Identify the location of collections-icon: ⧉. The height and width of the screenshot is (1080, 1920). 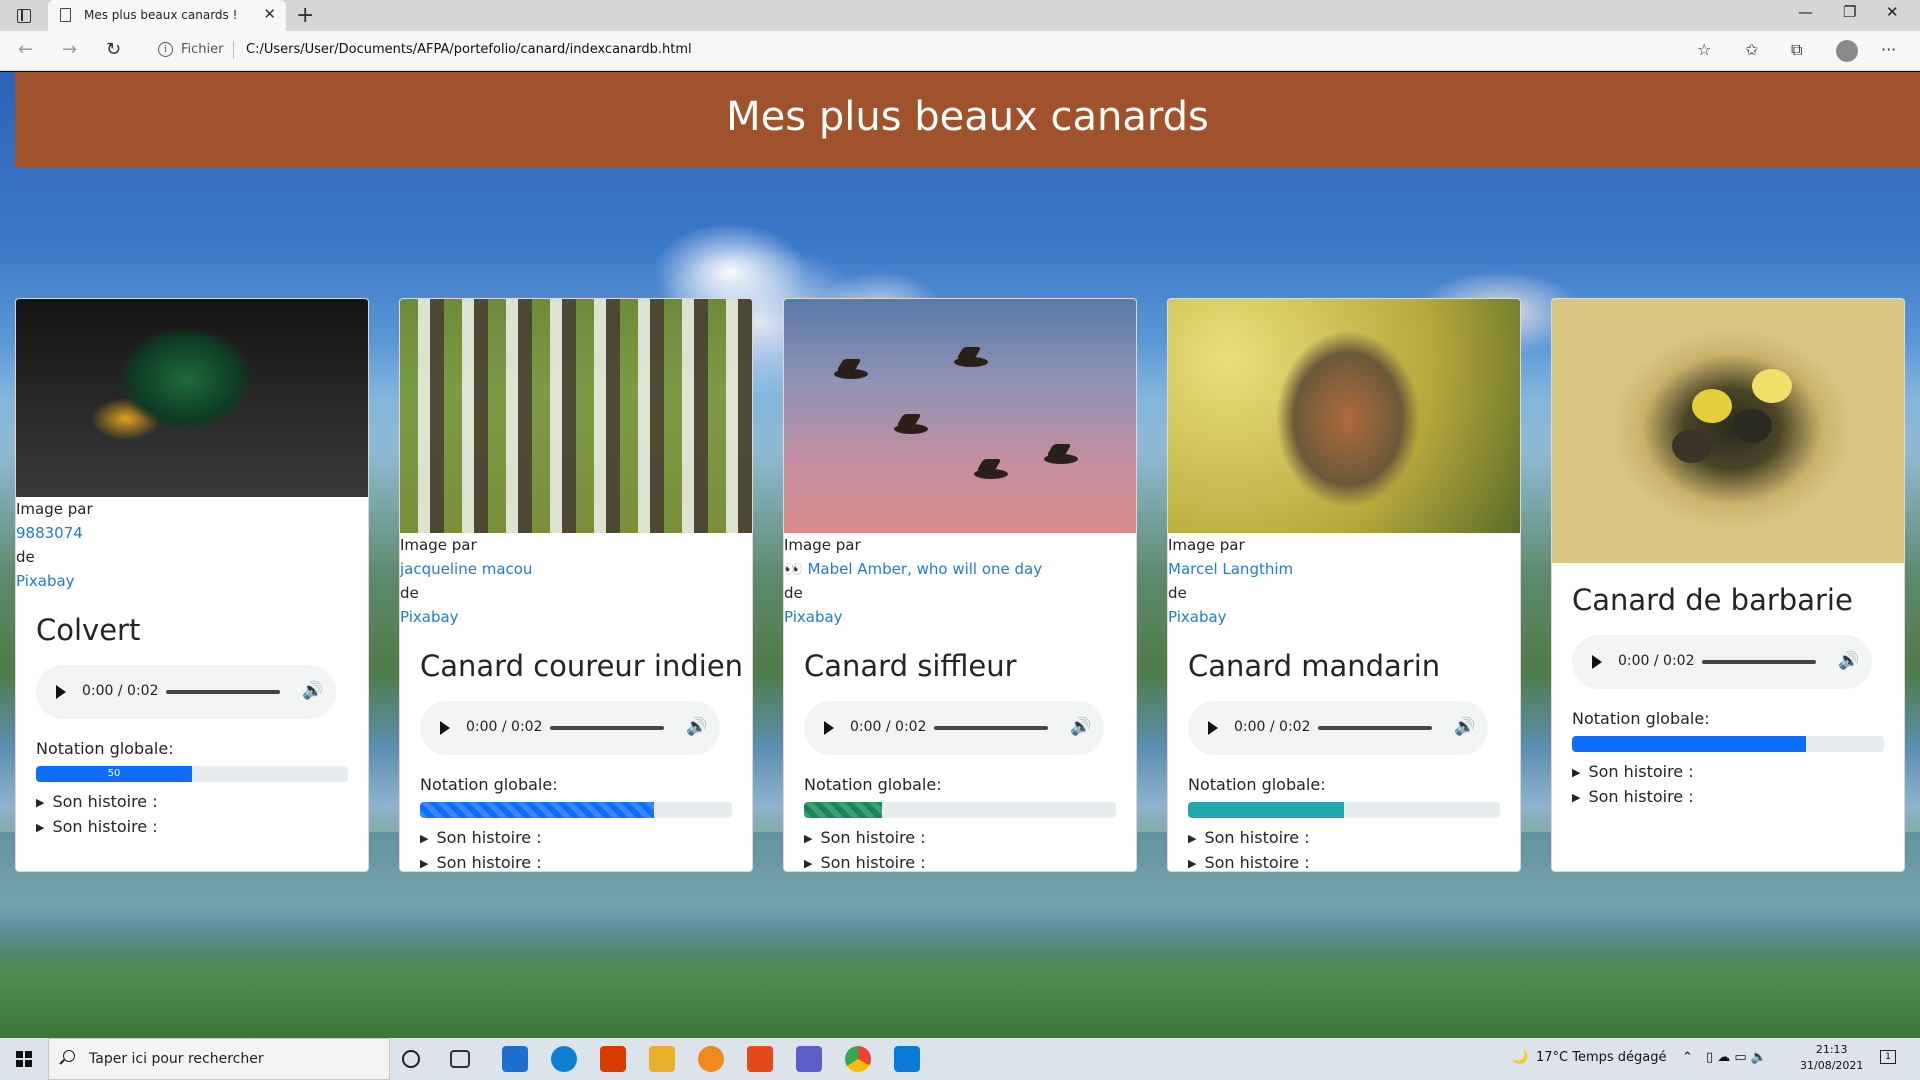
(1796, 50).